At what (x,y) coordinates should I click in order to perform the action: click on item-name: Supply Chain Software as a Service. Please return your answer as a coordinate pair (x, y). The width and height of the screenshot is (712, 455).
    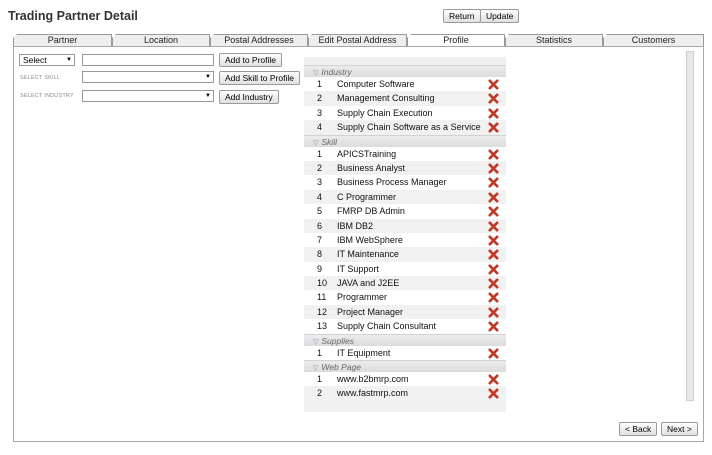
    Looking at the image, I should click on (409, 127).